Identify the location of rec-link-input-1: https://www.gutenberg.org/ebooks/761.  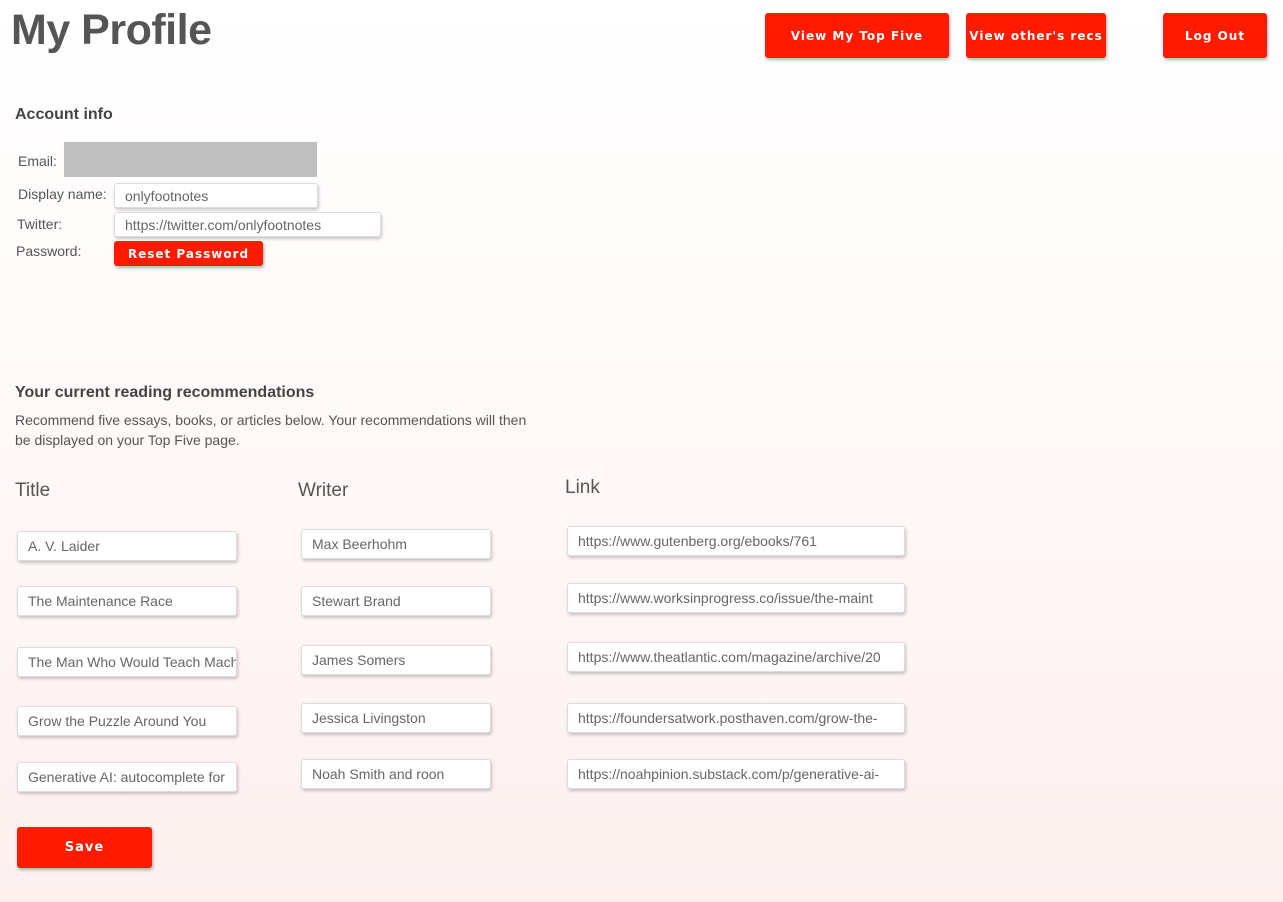
(736, 541).